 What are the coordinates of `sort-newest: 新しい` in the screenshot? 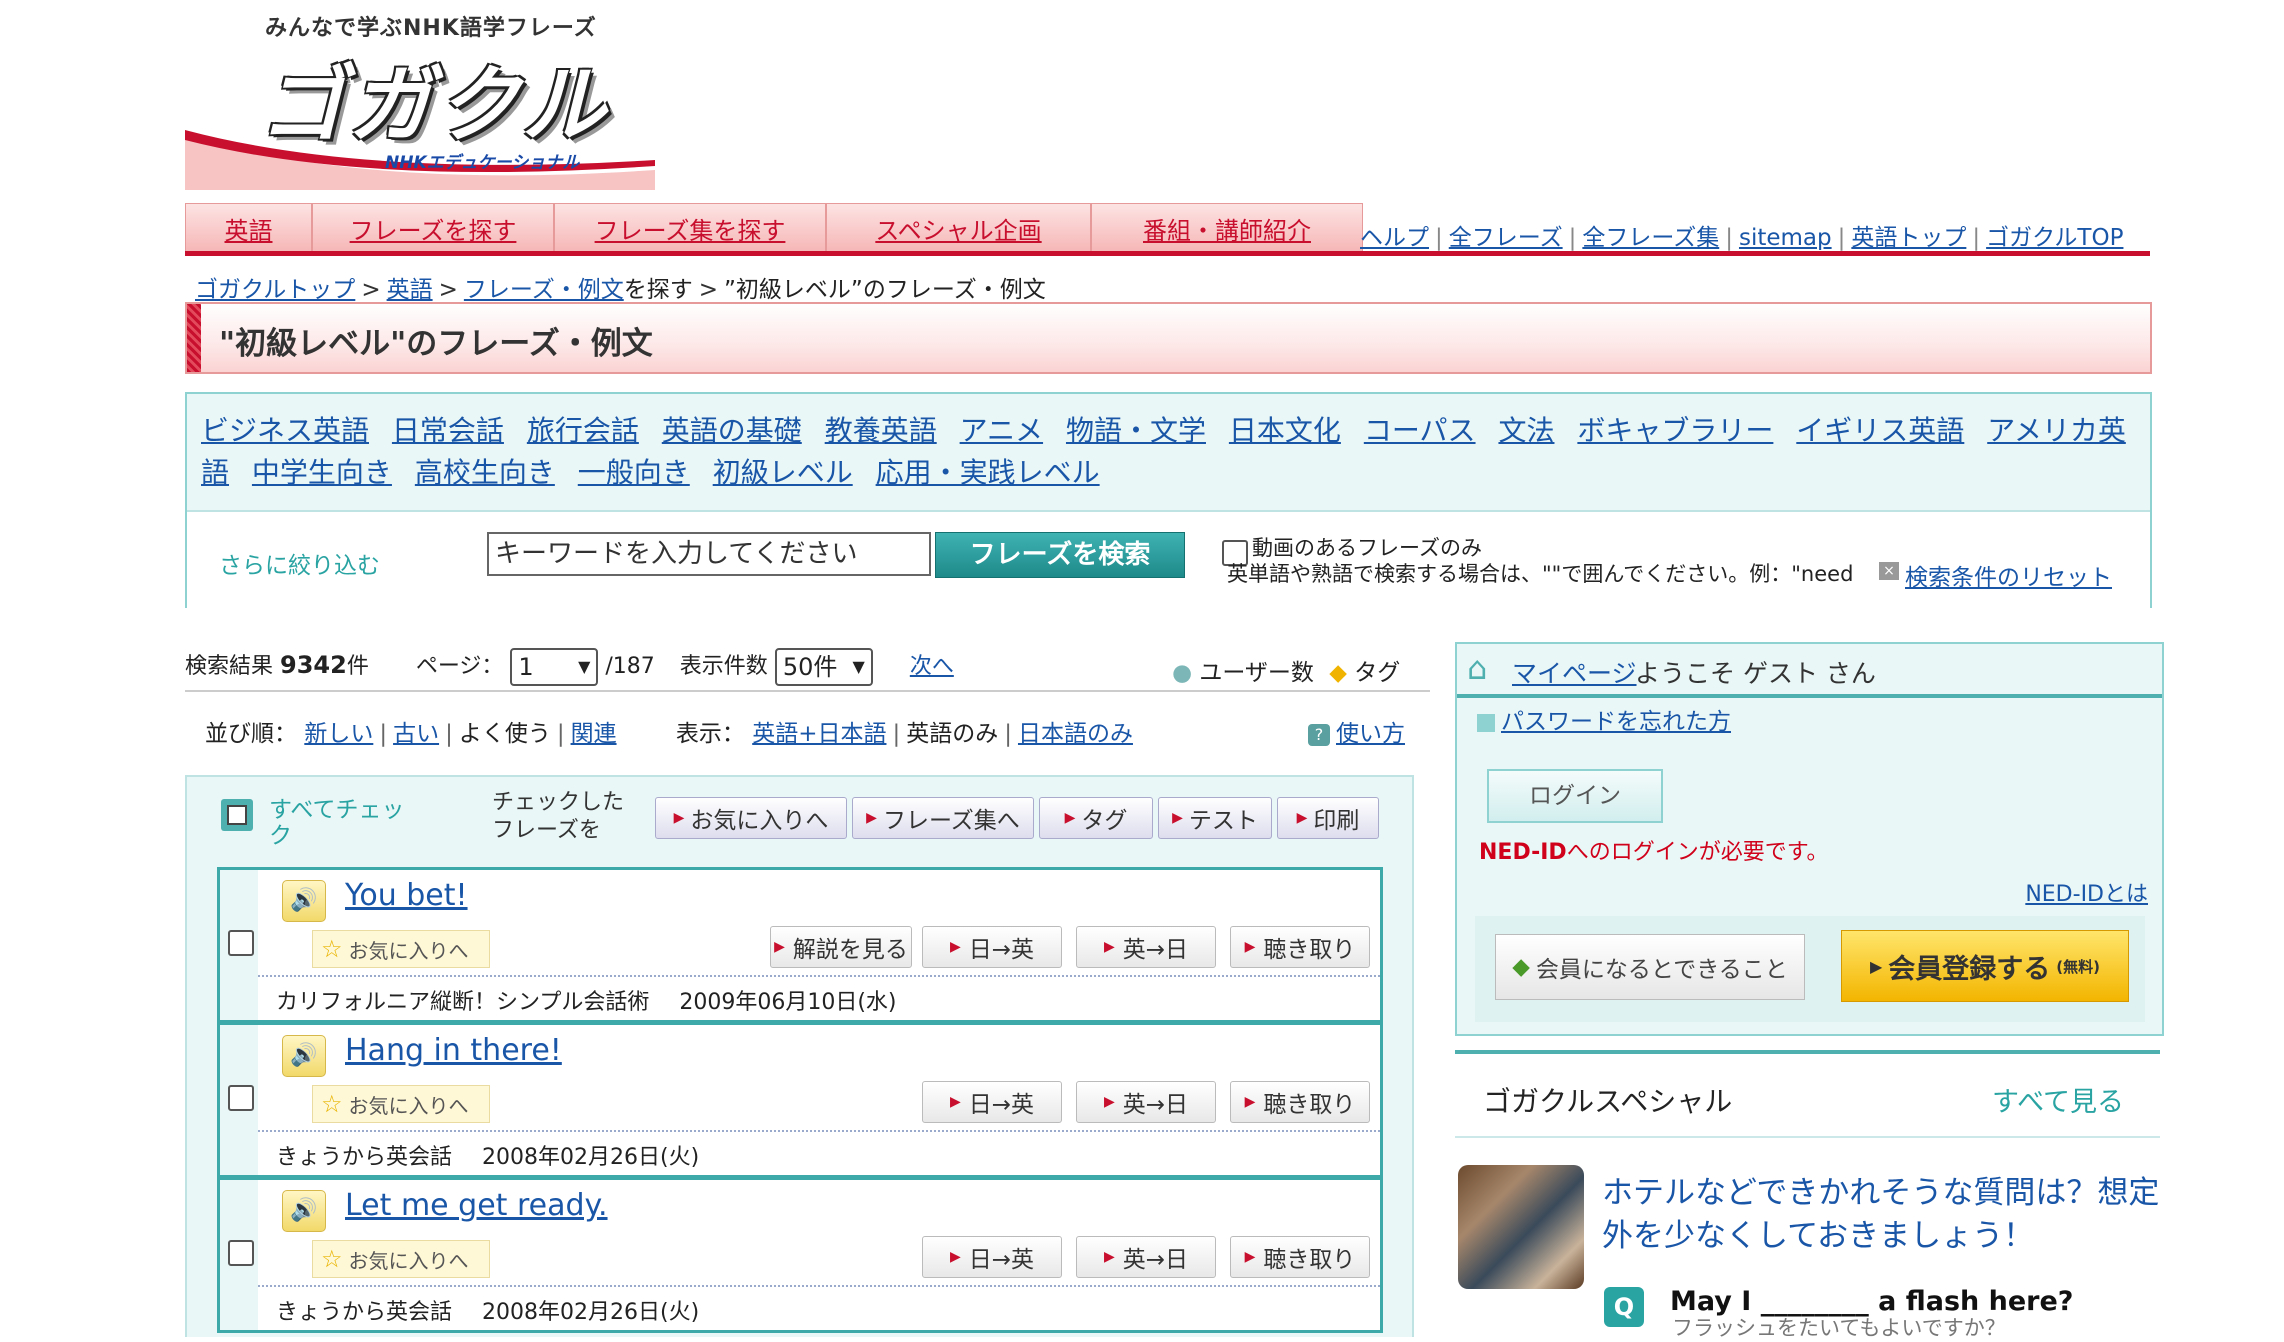 It's located at (338, 734).